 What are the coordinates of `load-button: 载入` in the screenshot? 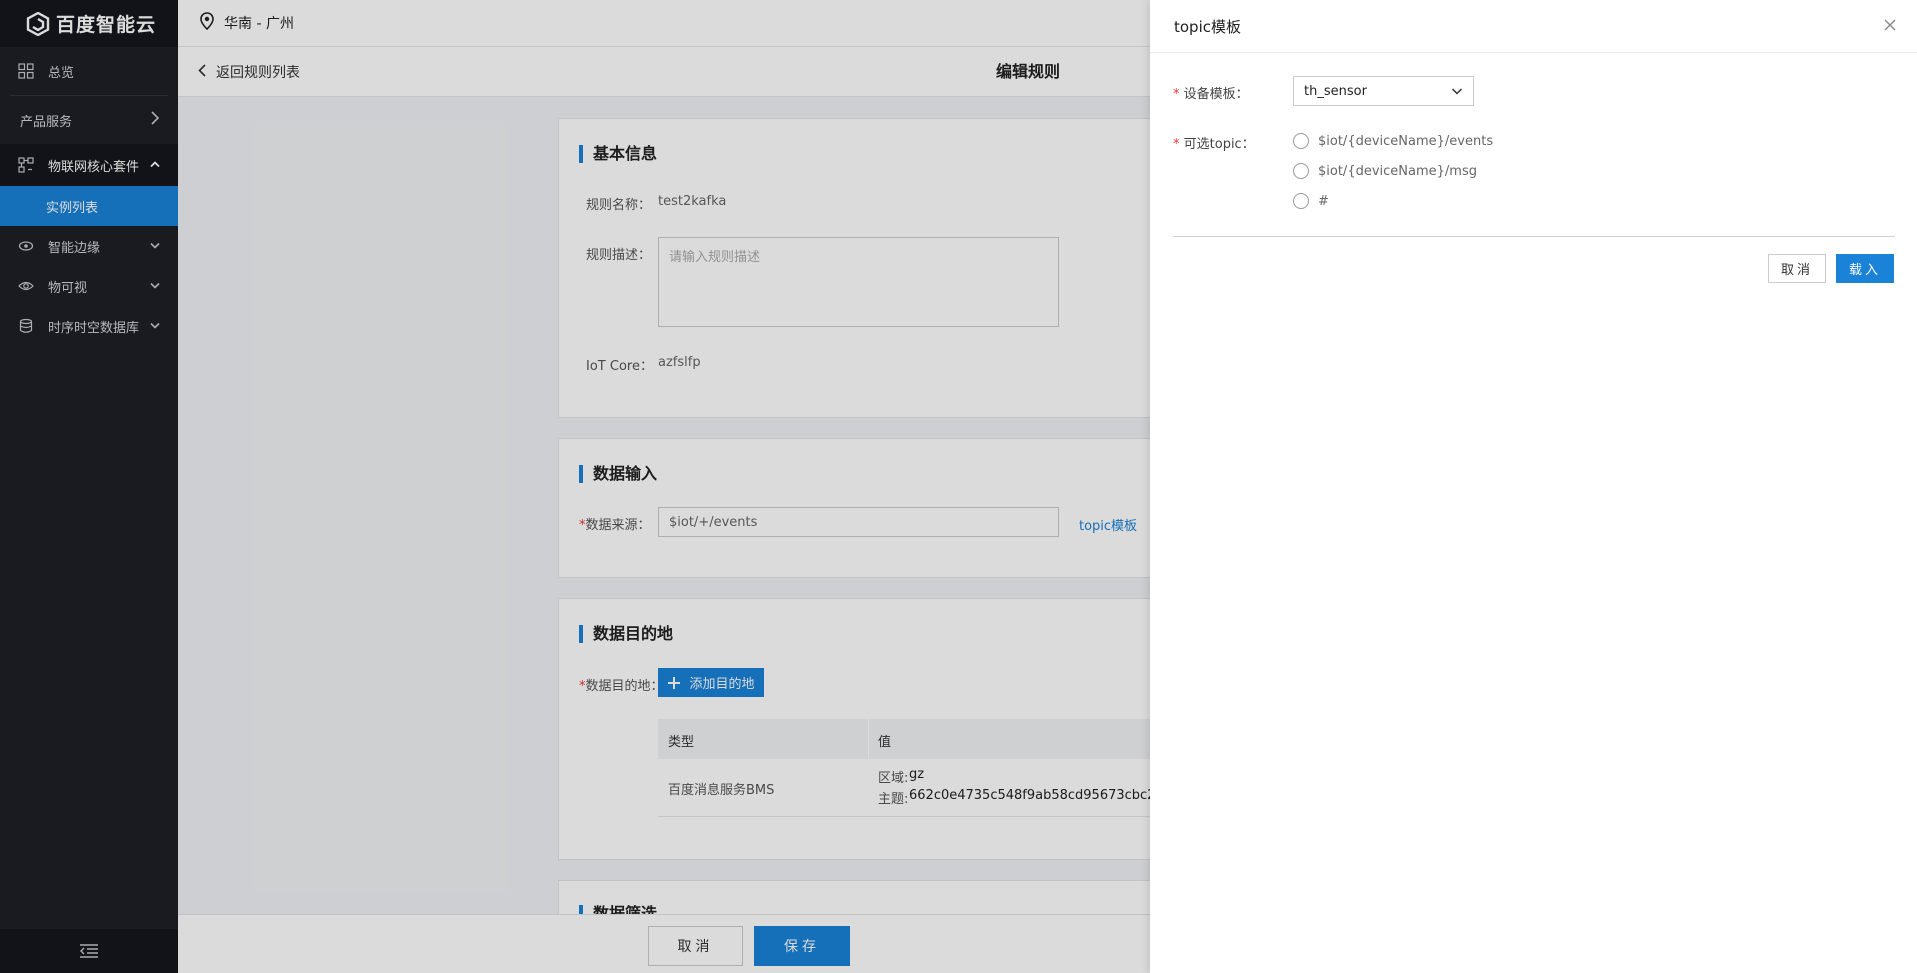 It's located at (1865, 268).